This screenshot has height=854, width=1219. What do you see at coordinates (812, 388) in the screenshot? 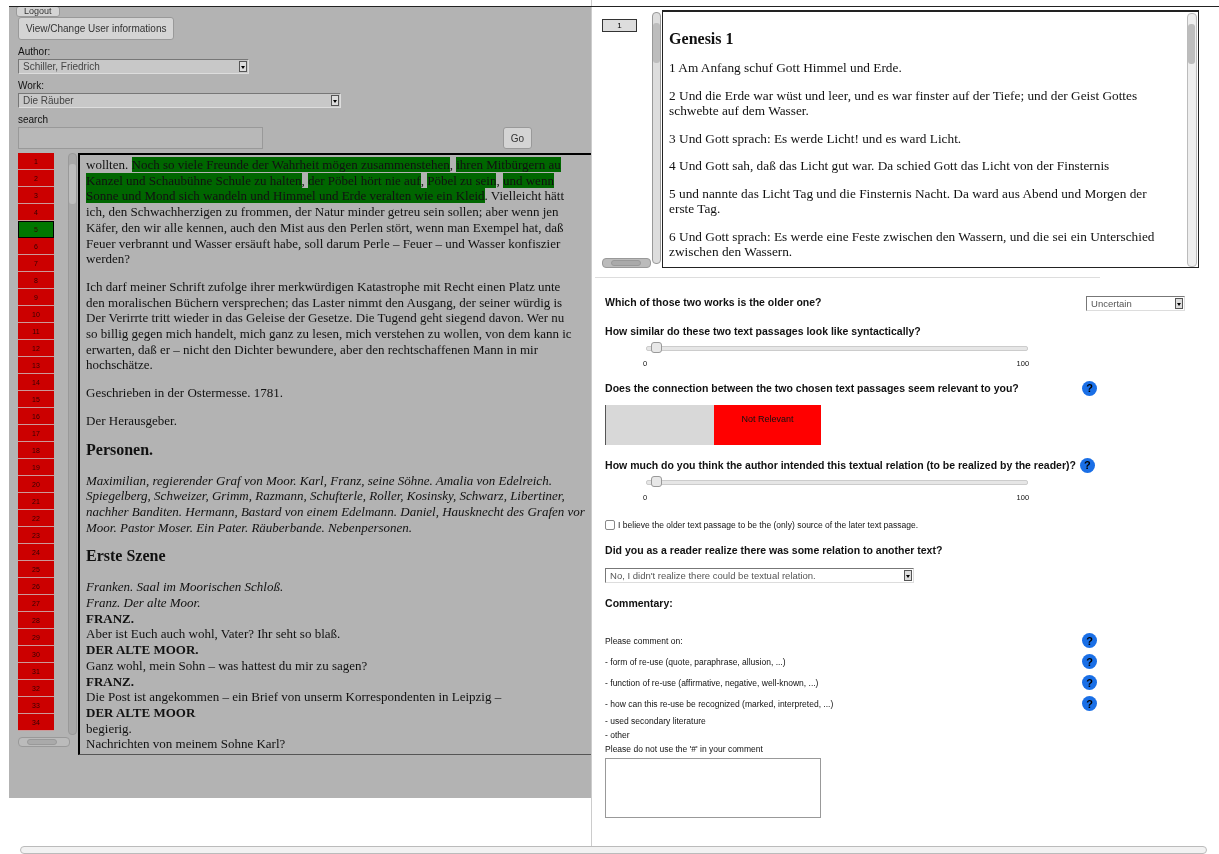
I see `question-label: Does the connection between the two chosen text passages seem relevant to you?` at bounding box center [812, 388].